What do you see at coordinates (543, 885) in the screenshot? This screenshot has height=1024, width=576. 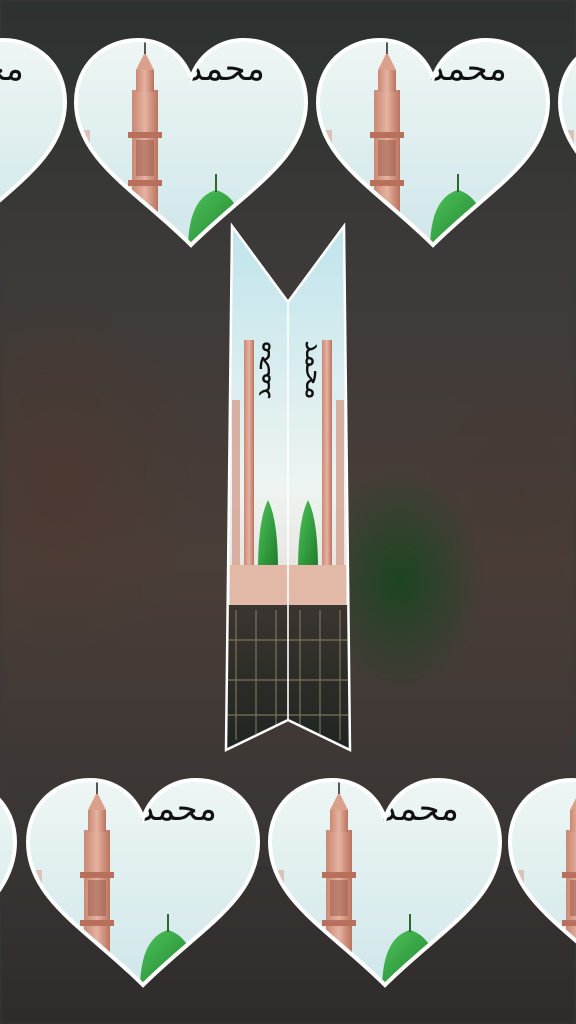 I see `heart-bottom-right-partial` at bounding box center [543, 885].